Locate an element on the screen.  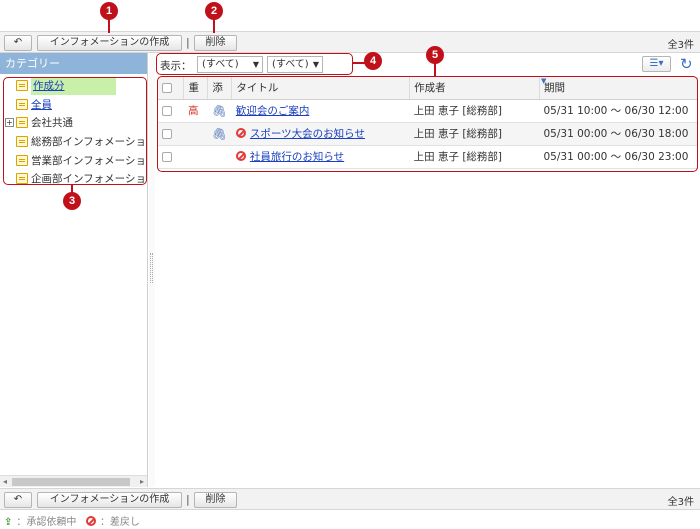
splitter-grip-icon is located at coordinates (151, 268).